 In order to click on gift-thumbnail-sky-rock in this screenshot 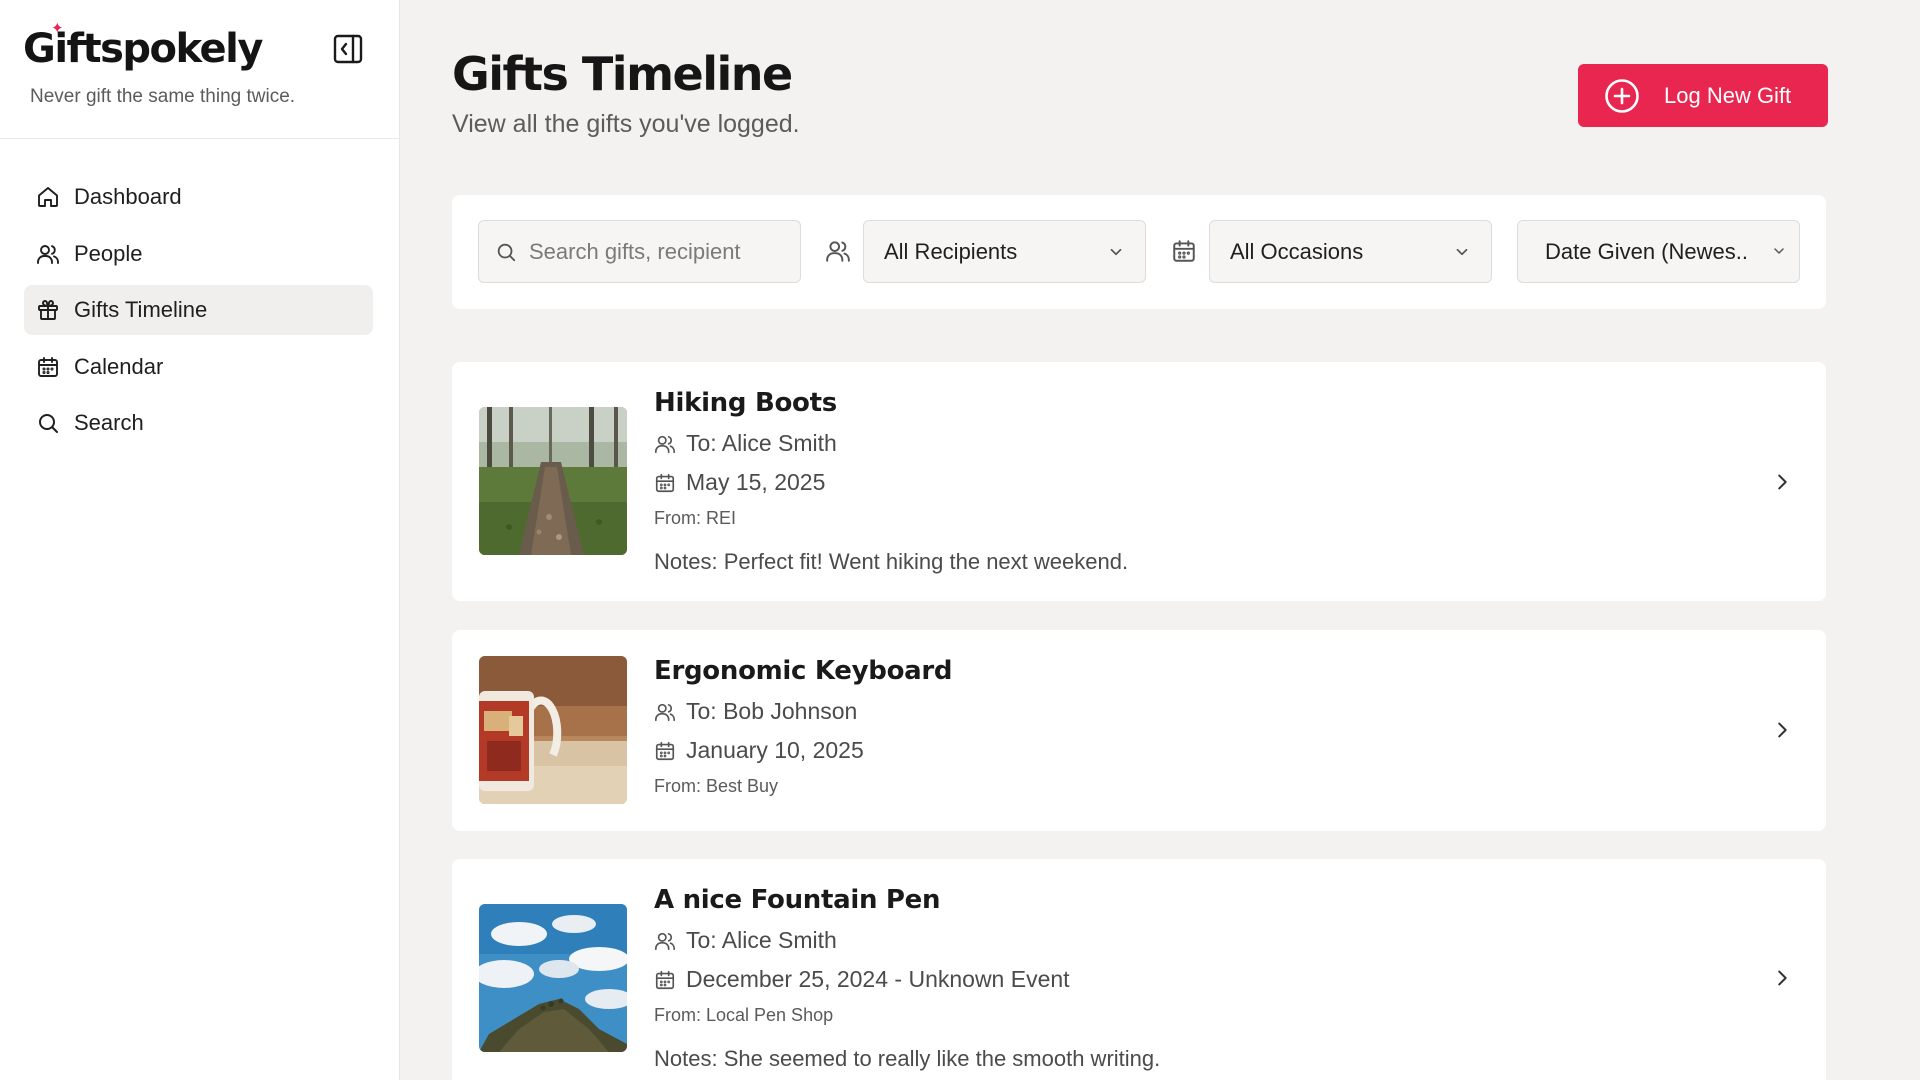, I will do `click(553, 978)`.